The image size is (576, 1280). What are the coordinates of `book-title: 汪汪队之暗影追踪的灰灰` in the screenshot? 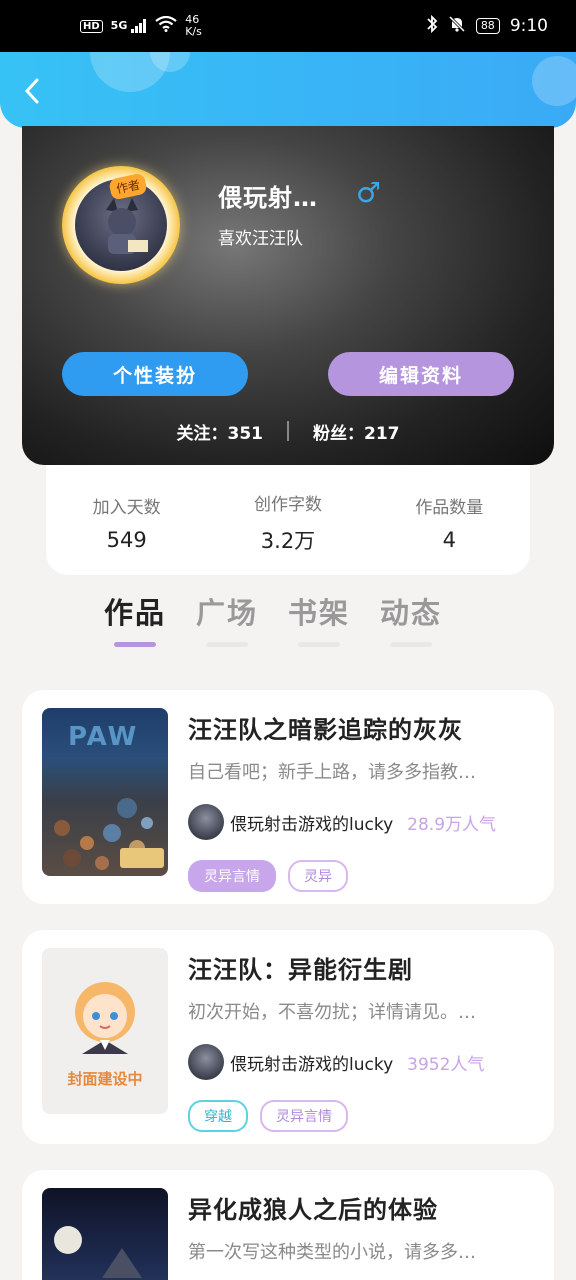 It's located at (325, 730).